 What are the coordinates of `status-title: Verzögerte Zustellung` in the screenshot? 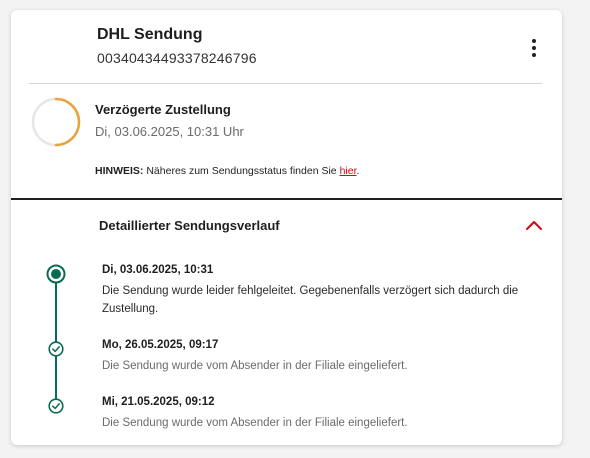 It's located at (163, 109).